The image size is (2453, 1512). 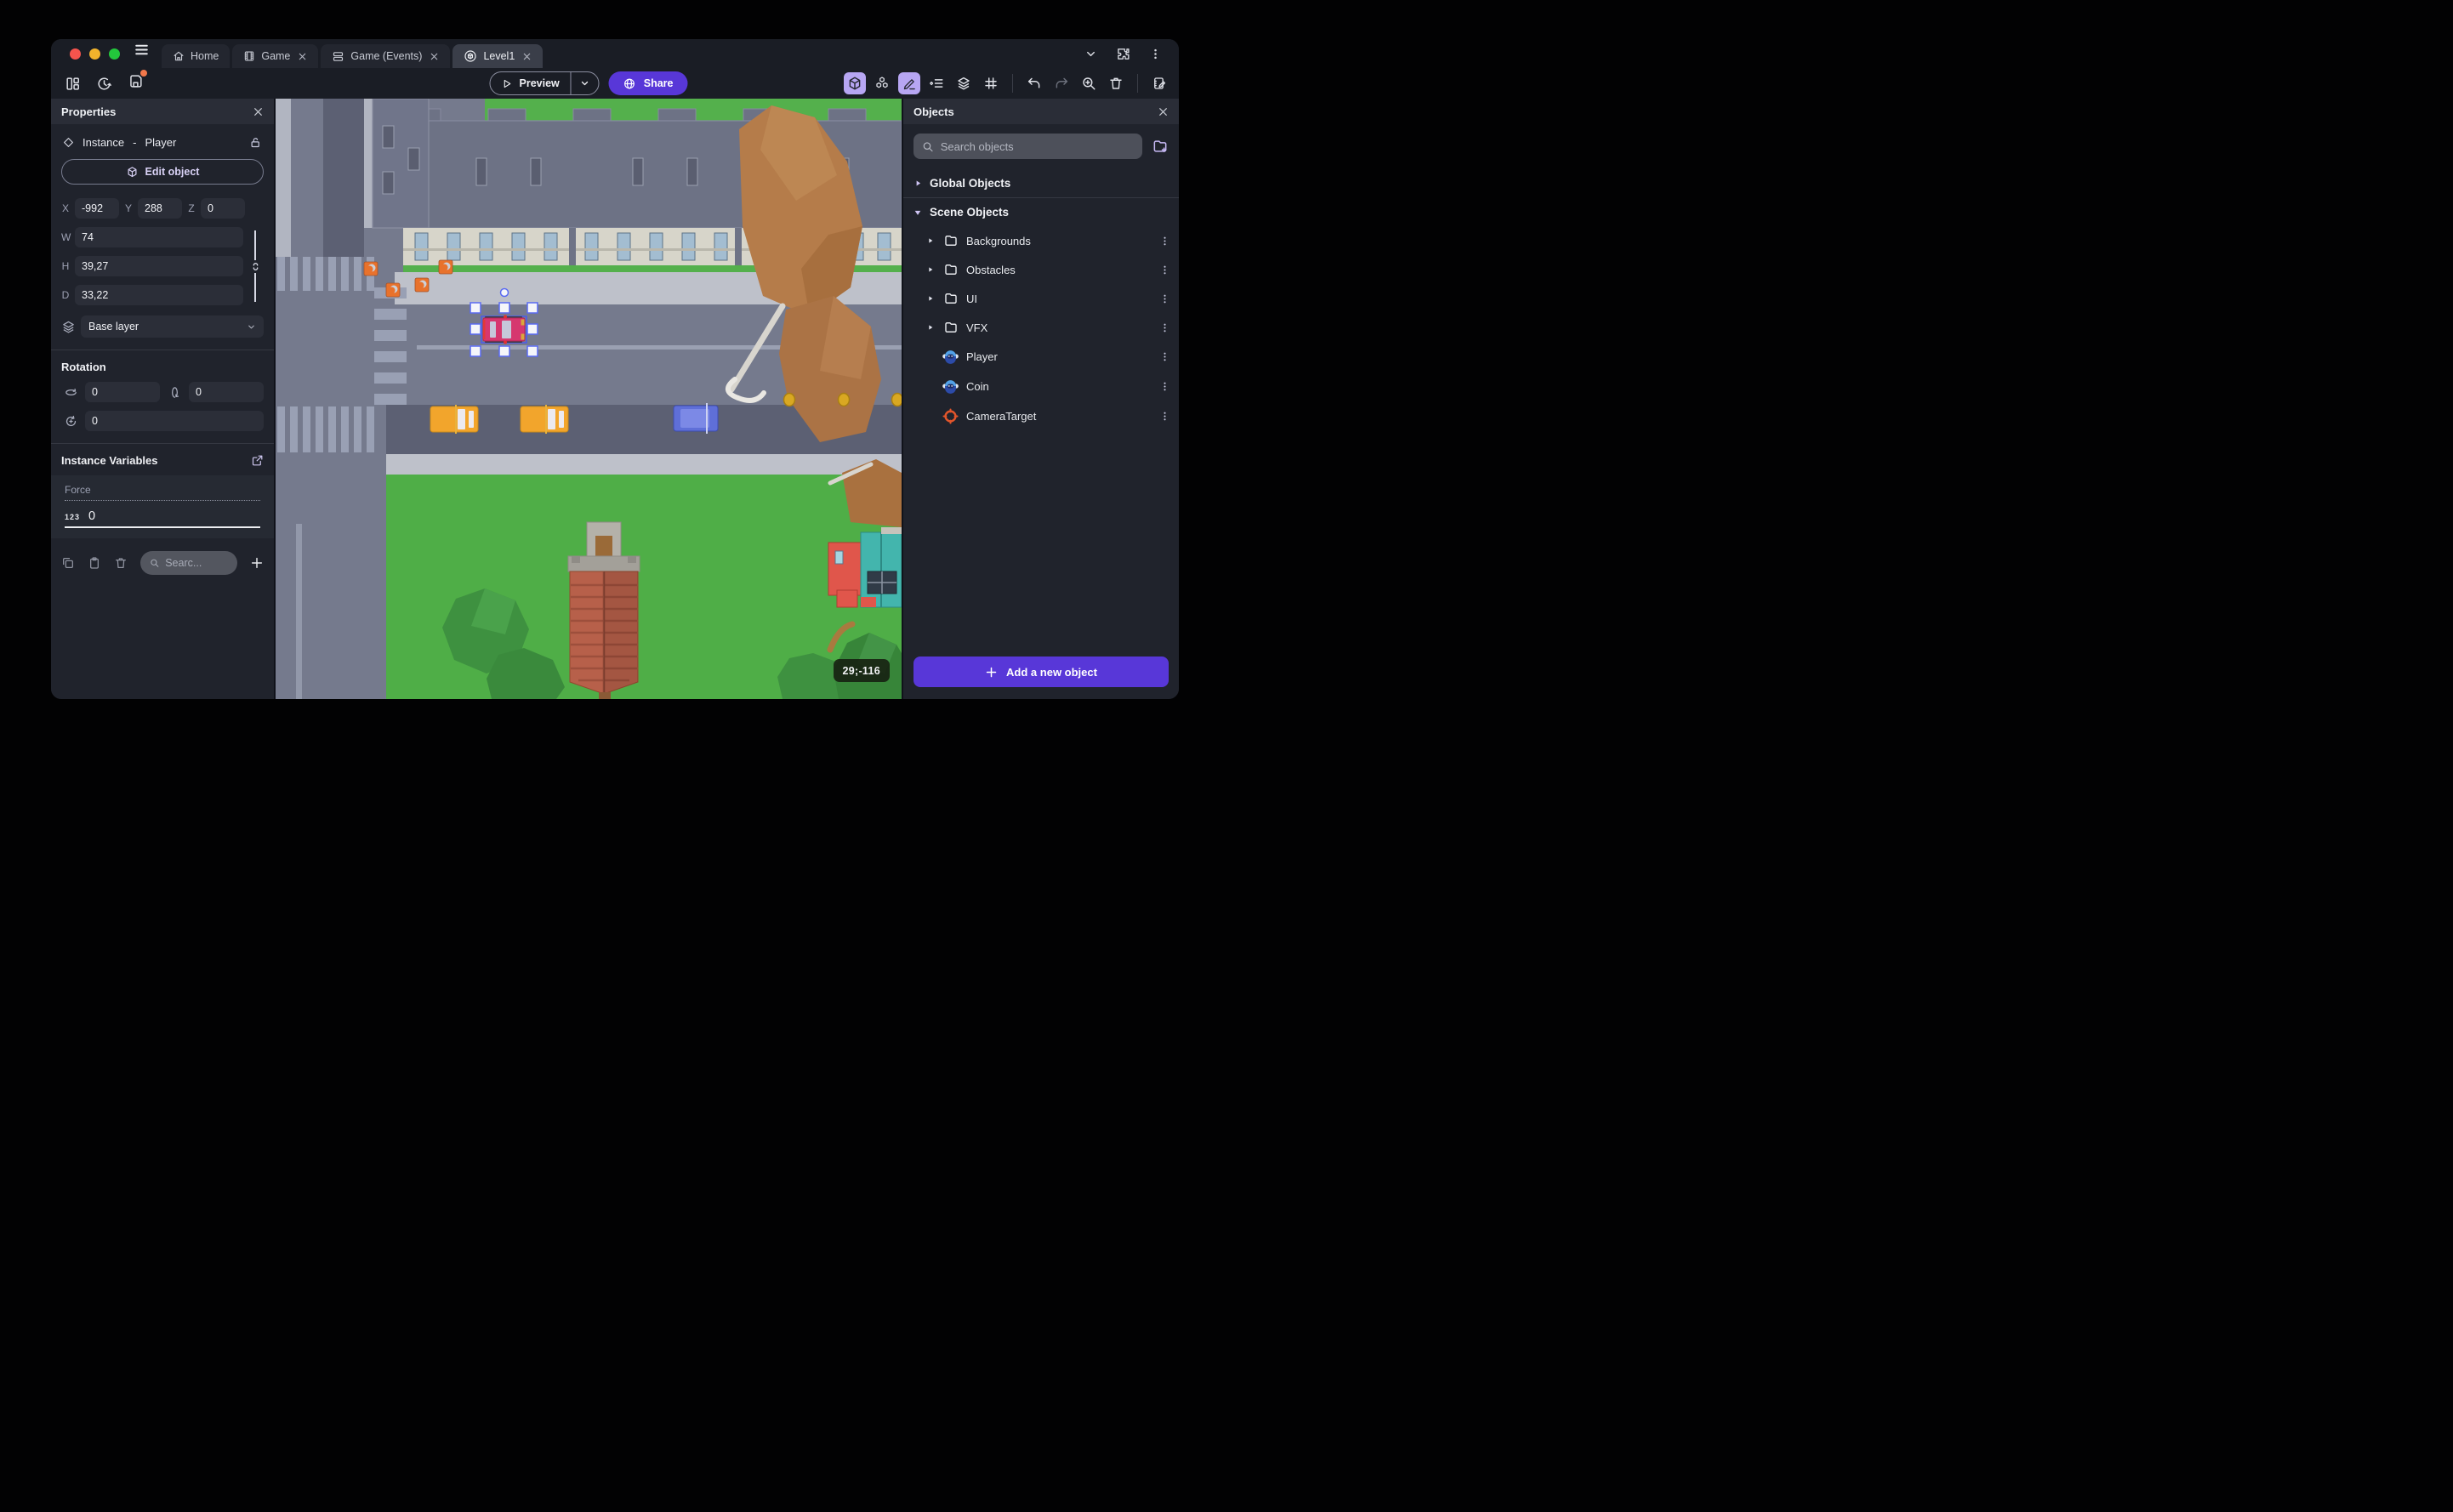 What do you see at coordinates (585, 83) in the screenshot?
I see `preview-options-button` at bounding box center [585, 83].